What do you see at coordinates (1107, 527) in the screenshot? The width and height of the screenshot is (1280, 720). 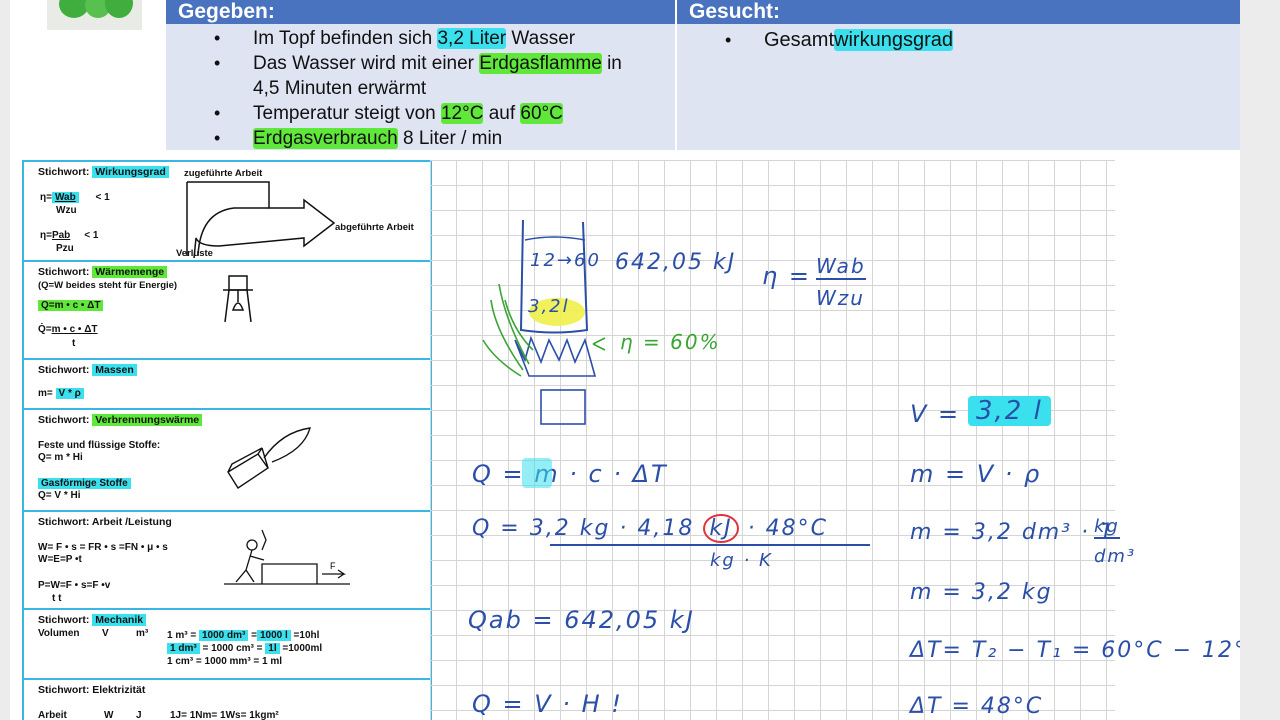 I see `hw-density-numerator: kg` at bounding box center [1107, 527].